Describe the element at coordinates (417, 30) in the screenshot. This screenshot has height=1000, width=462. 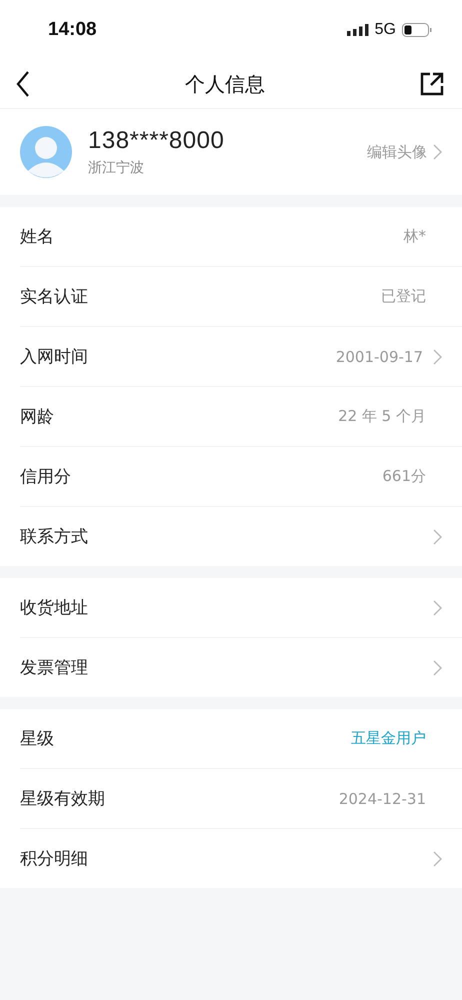
I see `battery-icon` at that location.